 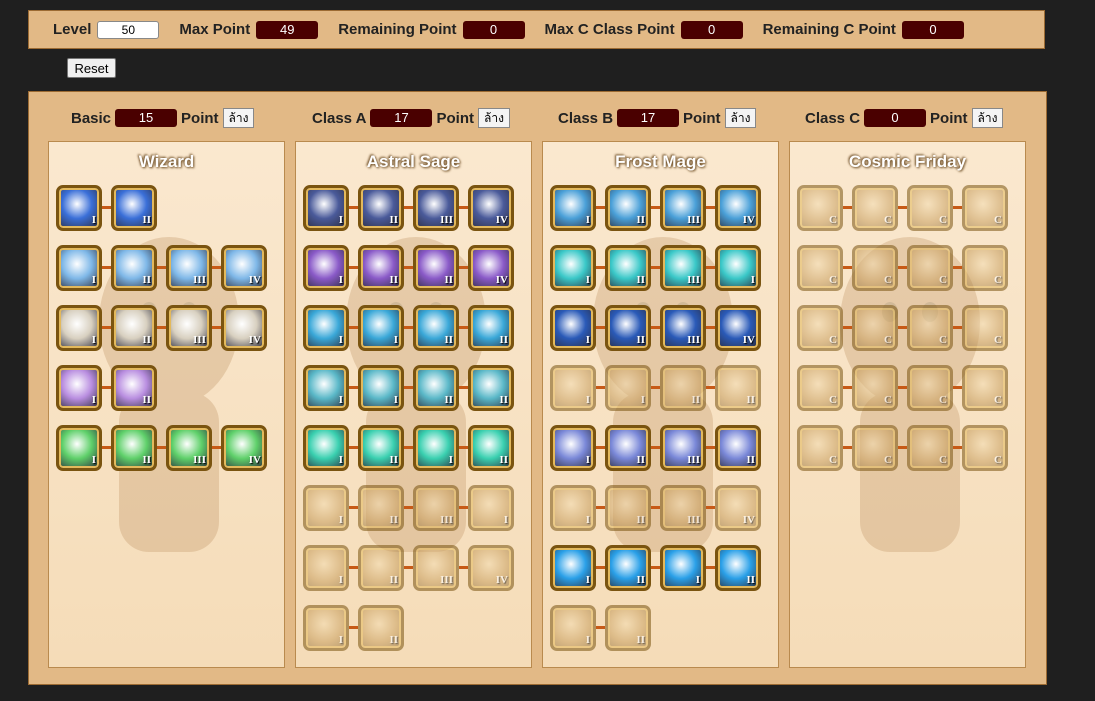 What do you see at coordinates (238, 118) in the screenshot?
I see `clear-button-basic: ล้าง` at bounding box center [238, 118].